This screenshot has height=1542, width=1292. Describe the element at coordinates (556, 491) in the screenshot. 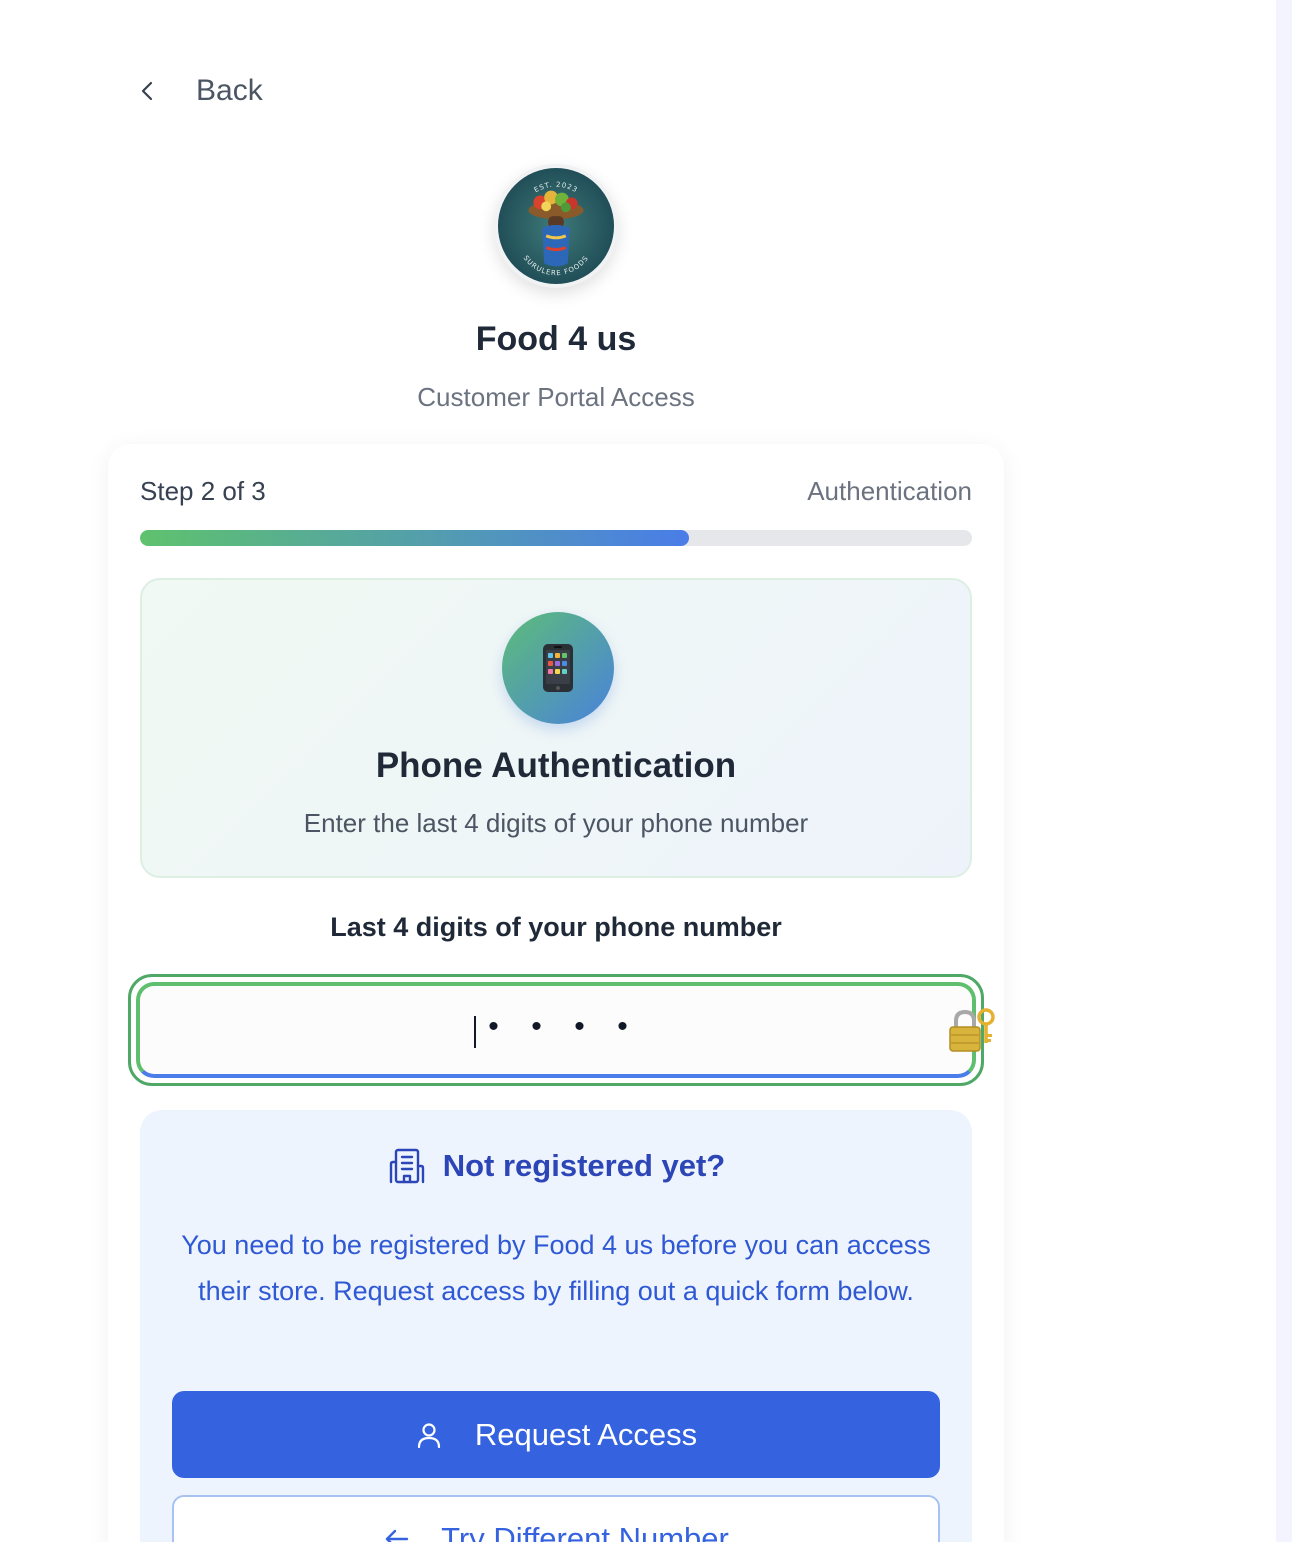

I see `step-indicator: Step 2 of 3 Authentication` at that location.